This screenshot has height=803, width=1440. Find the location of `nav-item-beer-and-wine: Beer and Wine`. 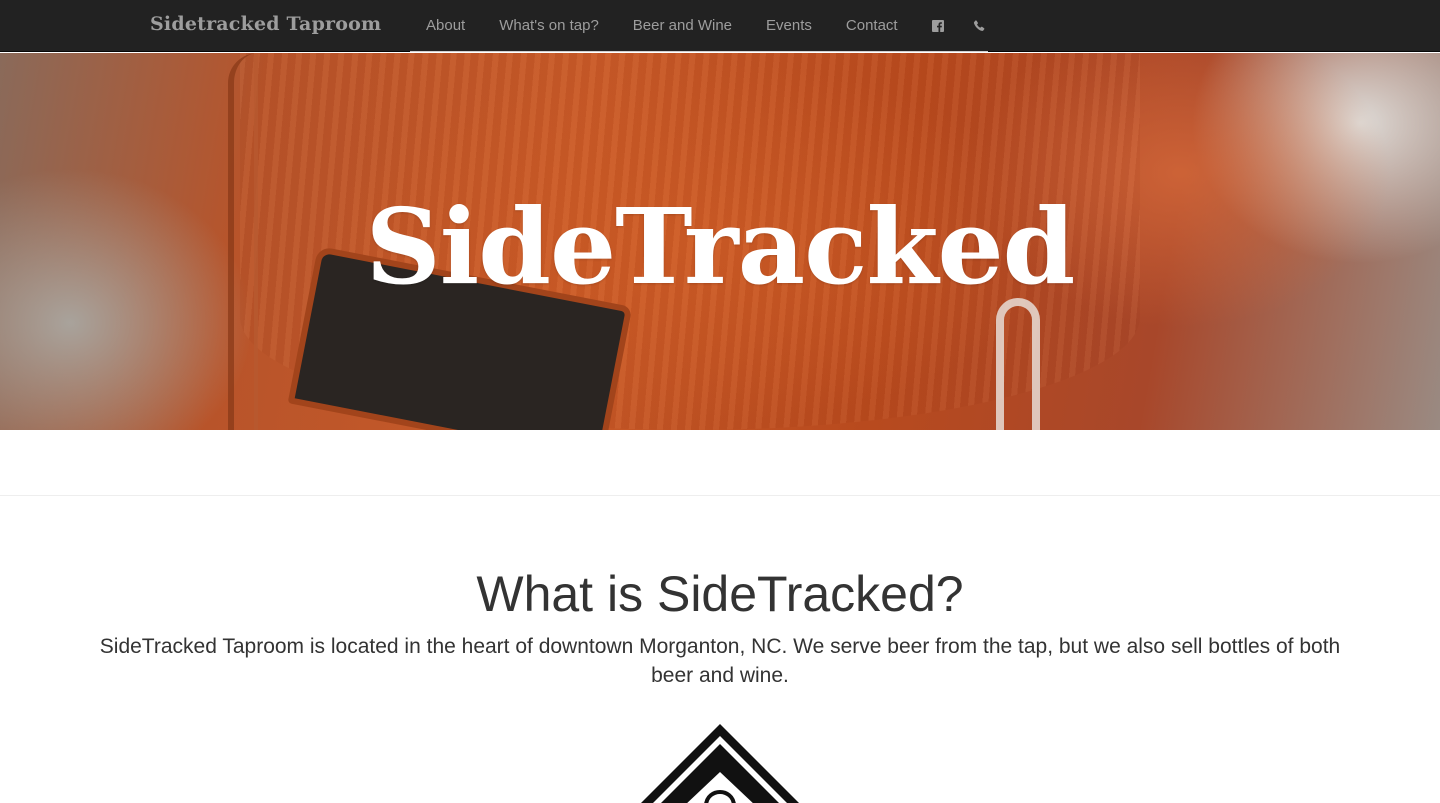

nav-item-beer-and-wine: Beer and Wine is located at coordinates (682, 26).